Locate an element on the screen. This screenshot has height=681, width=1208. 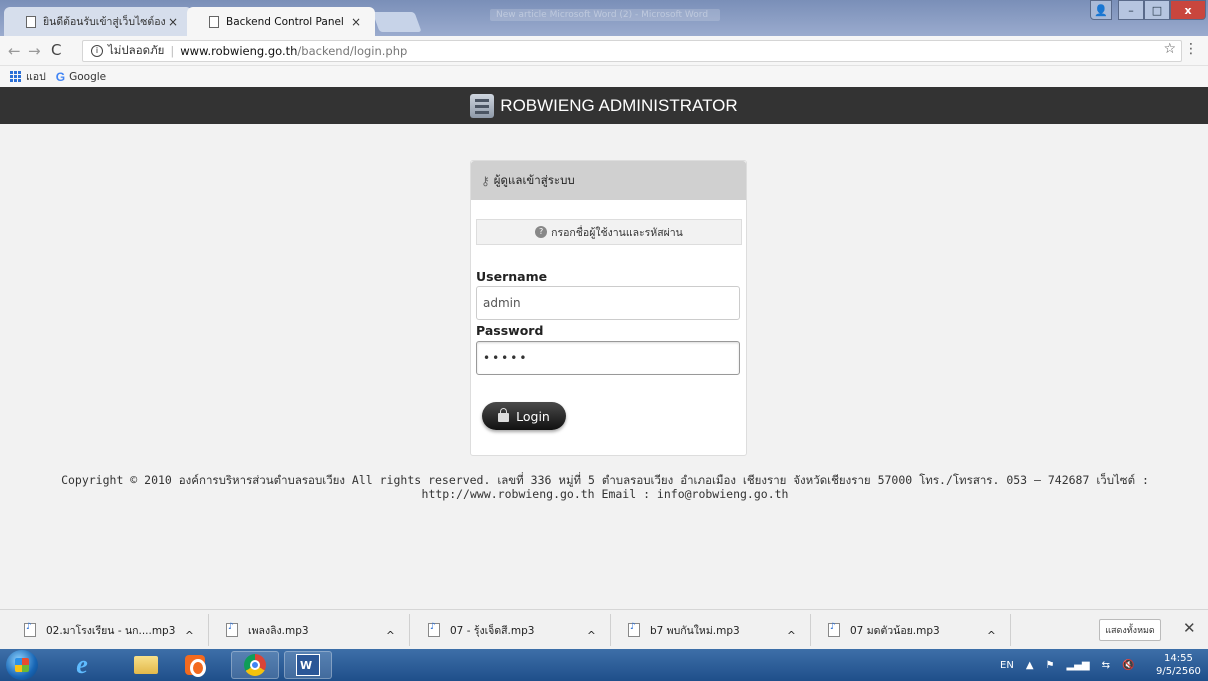
bookmark-apps: แอป is located at coordinates (28, 76).